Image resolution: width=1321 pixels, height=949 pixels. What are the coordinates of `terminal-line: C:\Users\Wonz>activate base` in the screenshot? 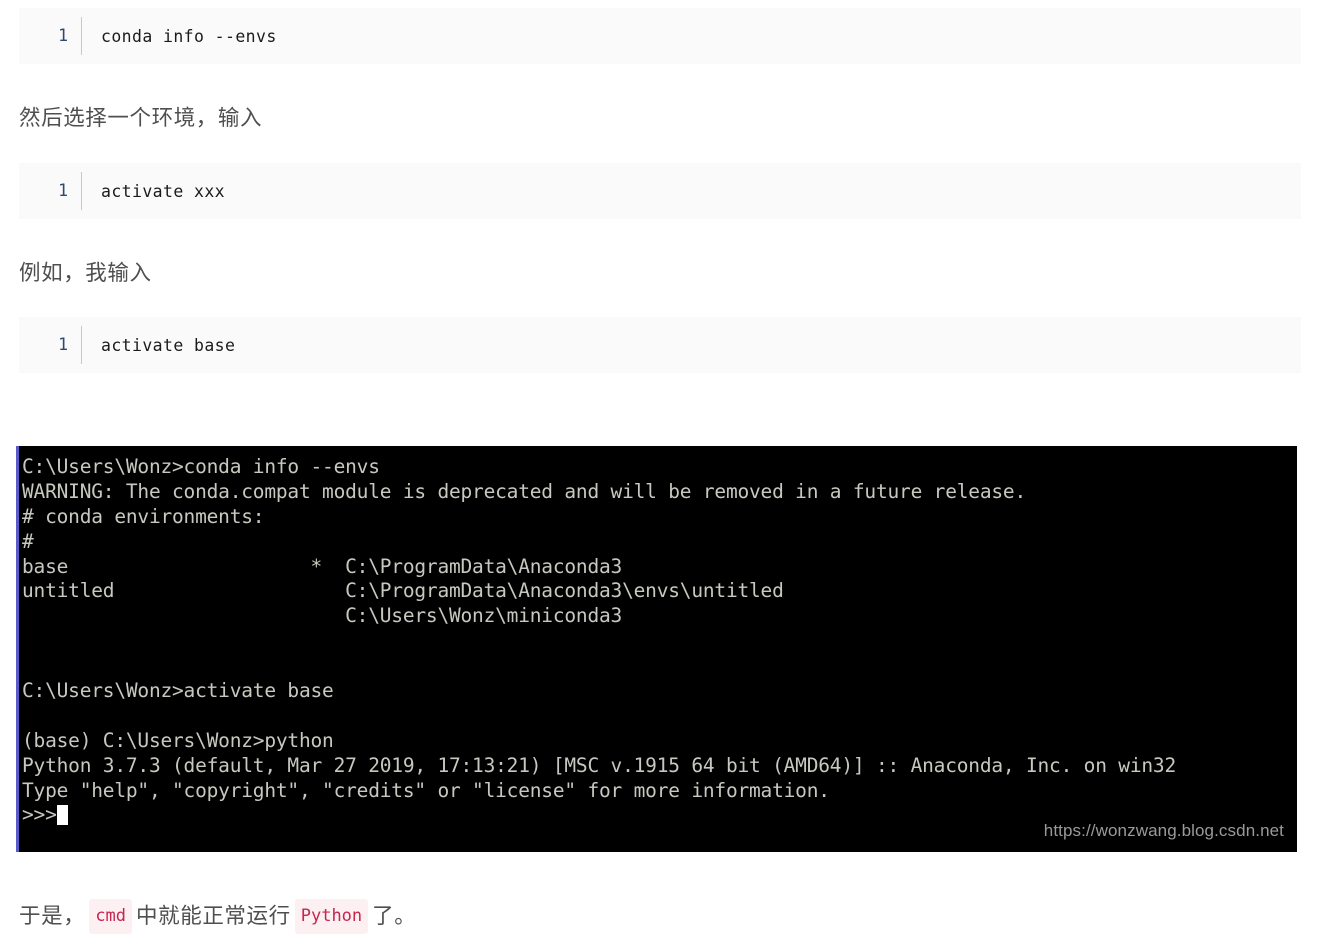 It's located at (178, 691).